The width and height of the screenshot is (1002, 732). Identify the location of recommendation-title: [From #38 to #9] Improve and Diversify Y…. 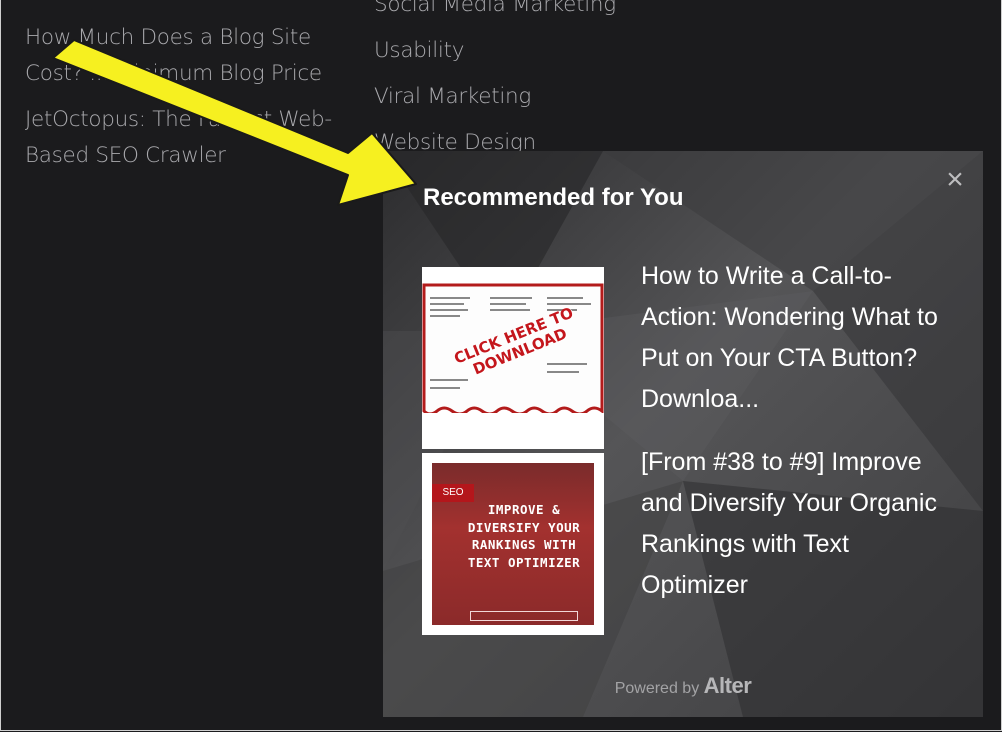
(801, 524).